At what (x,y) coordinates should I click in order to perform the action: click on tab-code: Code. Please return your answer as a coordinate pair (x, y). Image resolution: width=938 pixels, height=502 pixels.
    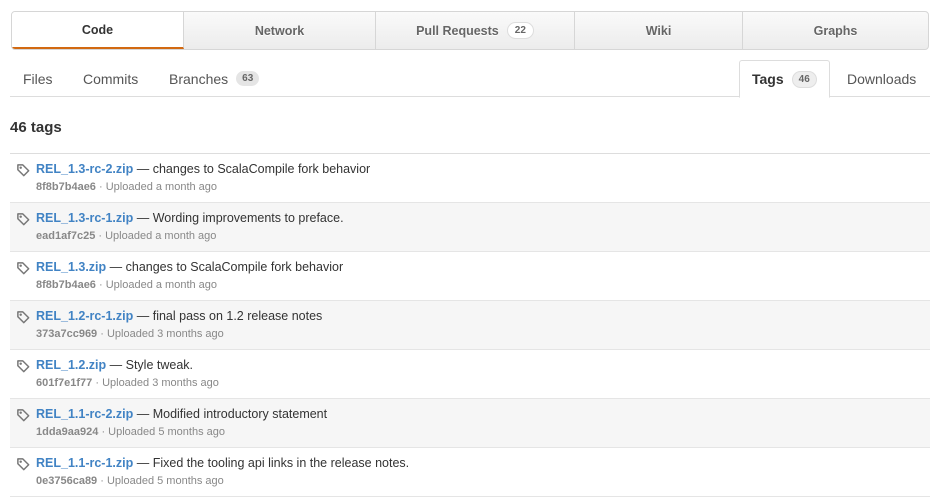
    Looking at the image, I should click on (98, 30).